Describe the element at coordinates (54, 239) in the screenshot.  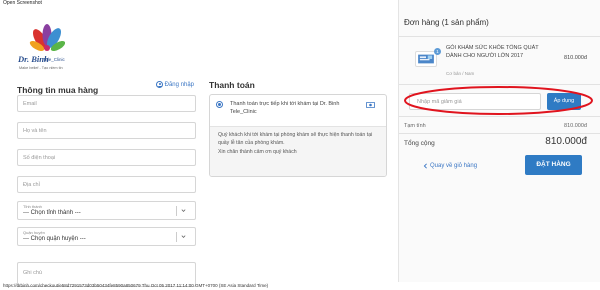
I see `district-value: --- Chọn quận huyện ---` at that location.